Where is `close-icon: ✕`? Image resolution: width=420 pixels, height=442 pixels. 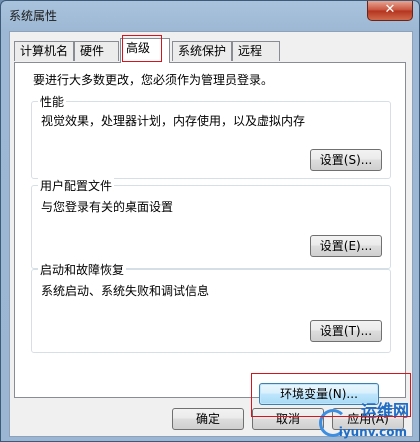
close-icon: ✕ is located at coordinates (390, 9).